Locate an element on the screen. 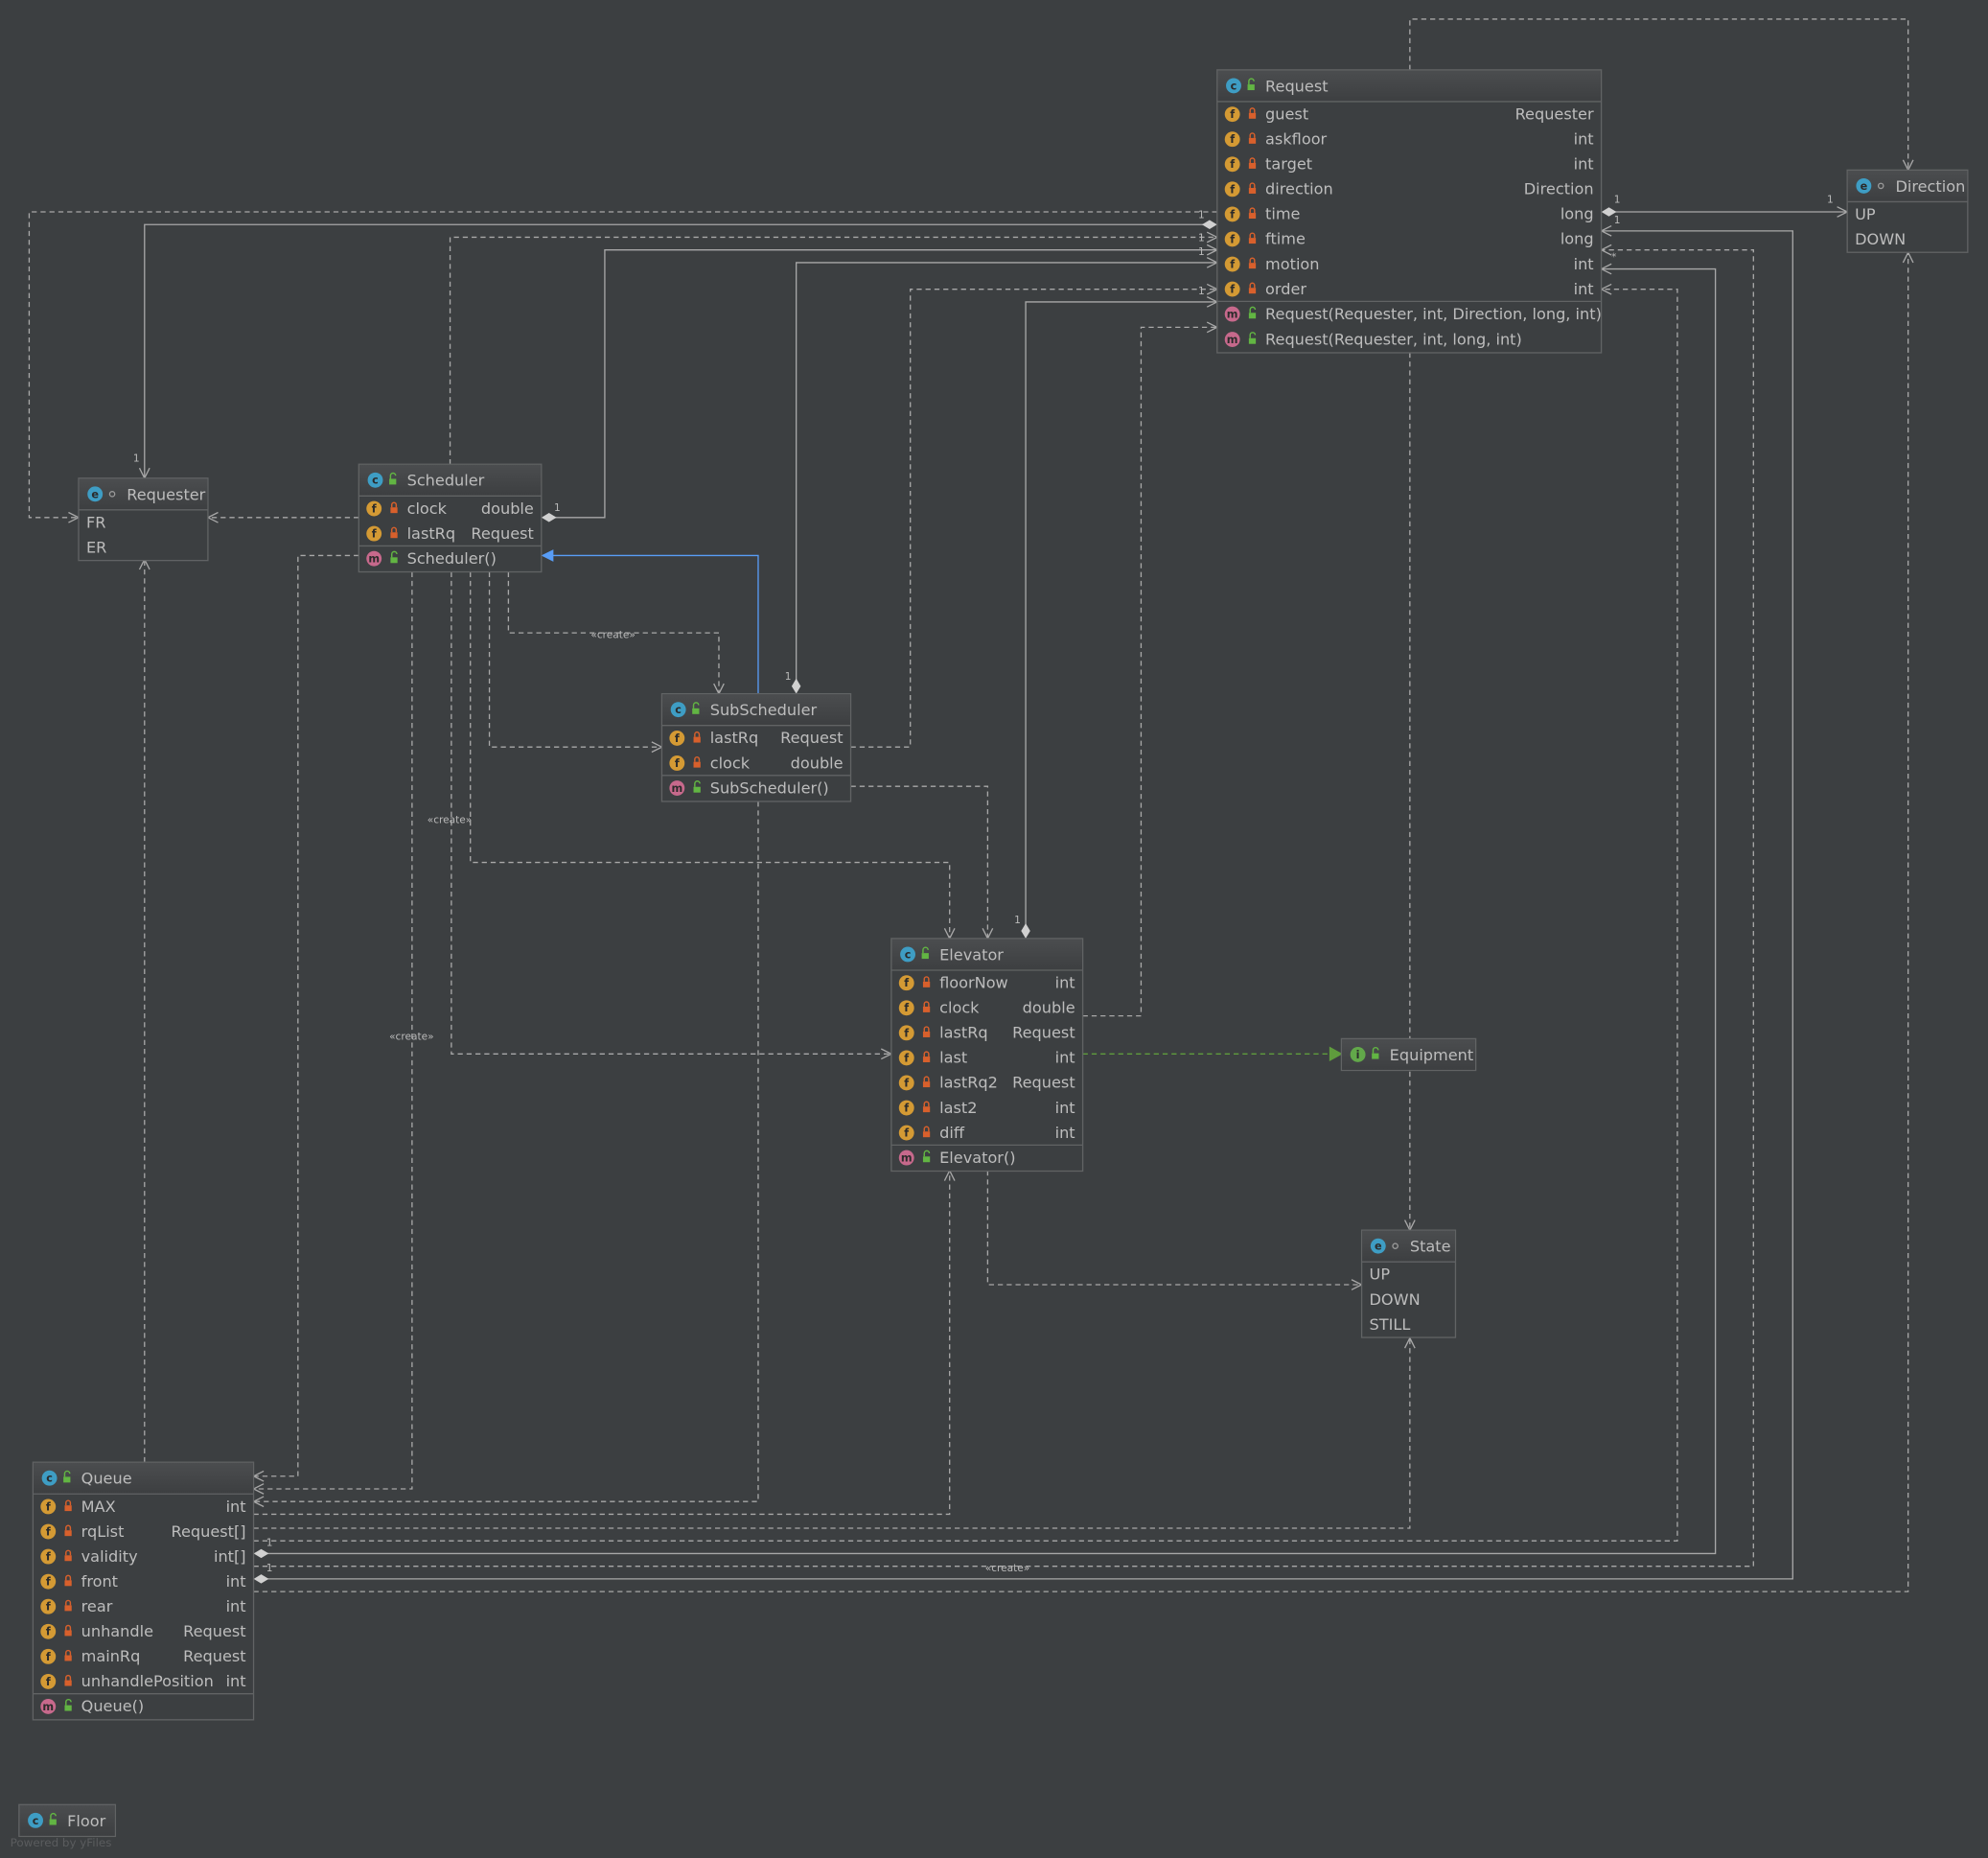 The image size is (1988, 1858). watermark: Powered by yFiles is located at coordinates (61, 1843).